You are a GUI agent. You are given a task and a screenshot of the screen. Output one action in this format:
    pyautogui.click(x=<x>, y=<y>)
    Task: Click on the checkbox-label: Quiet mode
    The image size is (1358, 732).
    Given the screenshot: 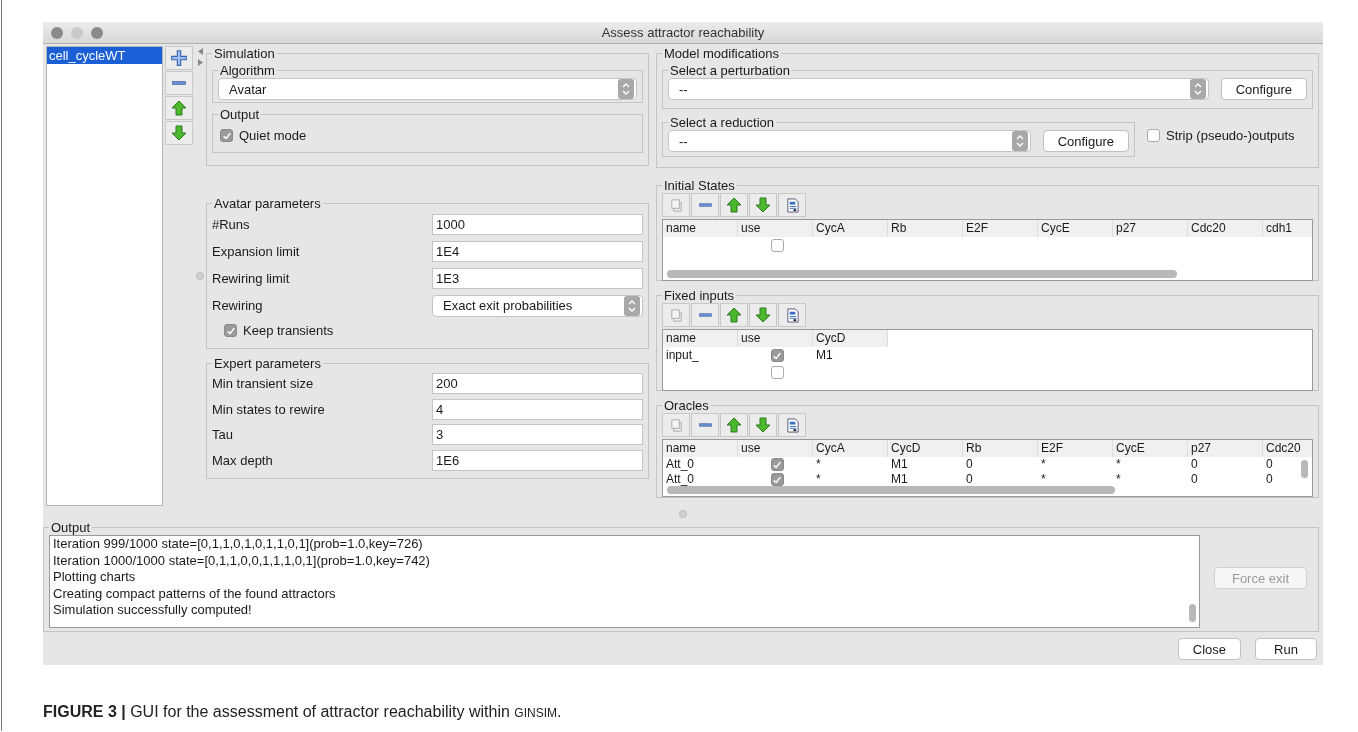 What is the action you would take?
    pyautogui.click(x=273, y=135)
    